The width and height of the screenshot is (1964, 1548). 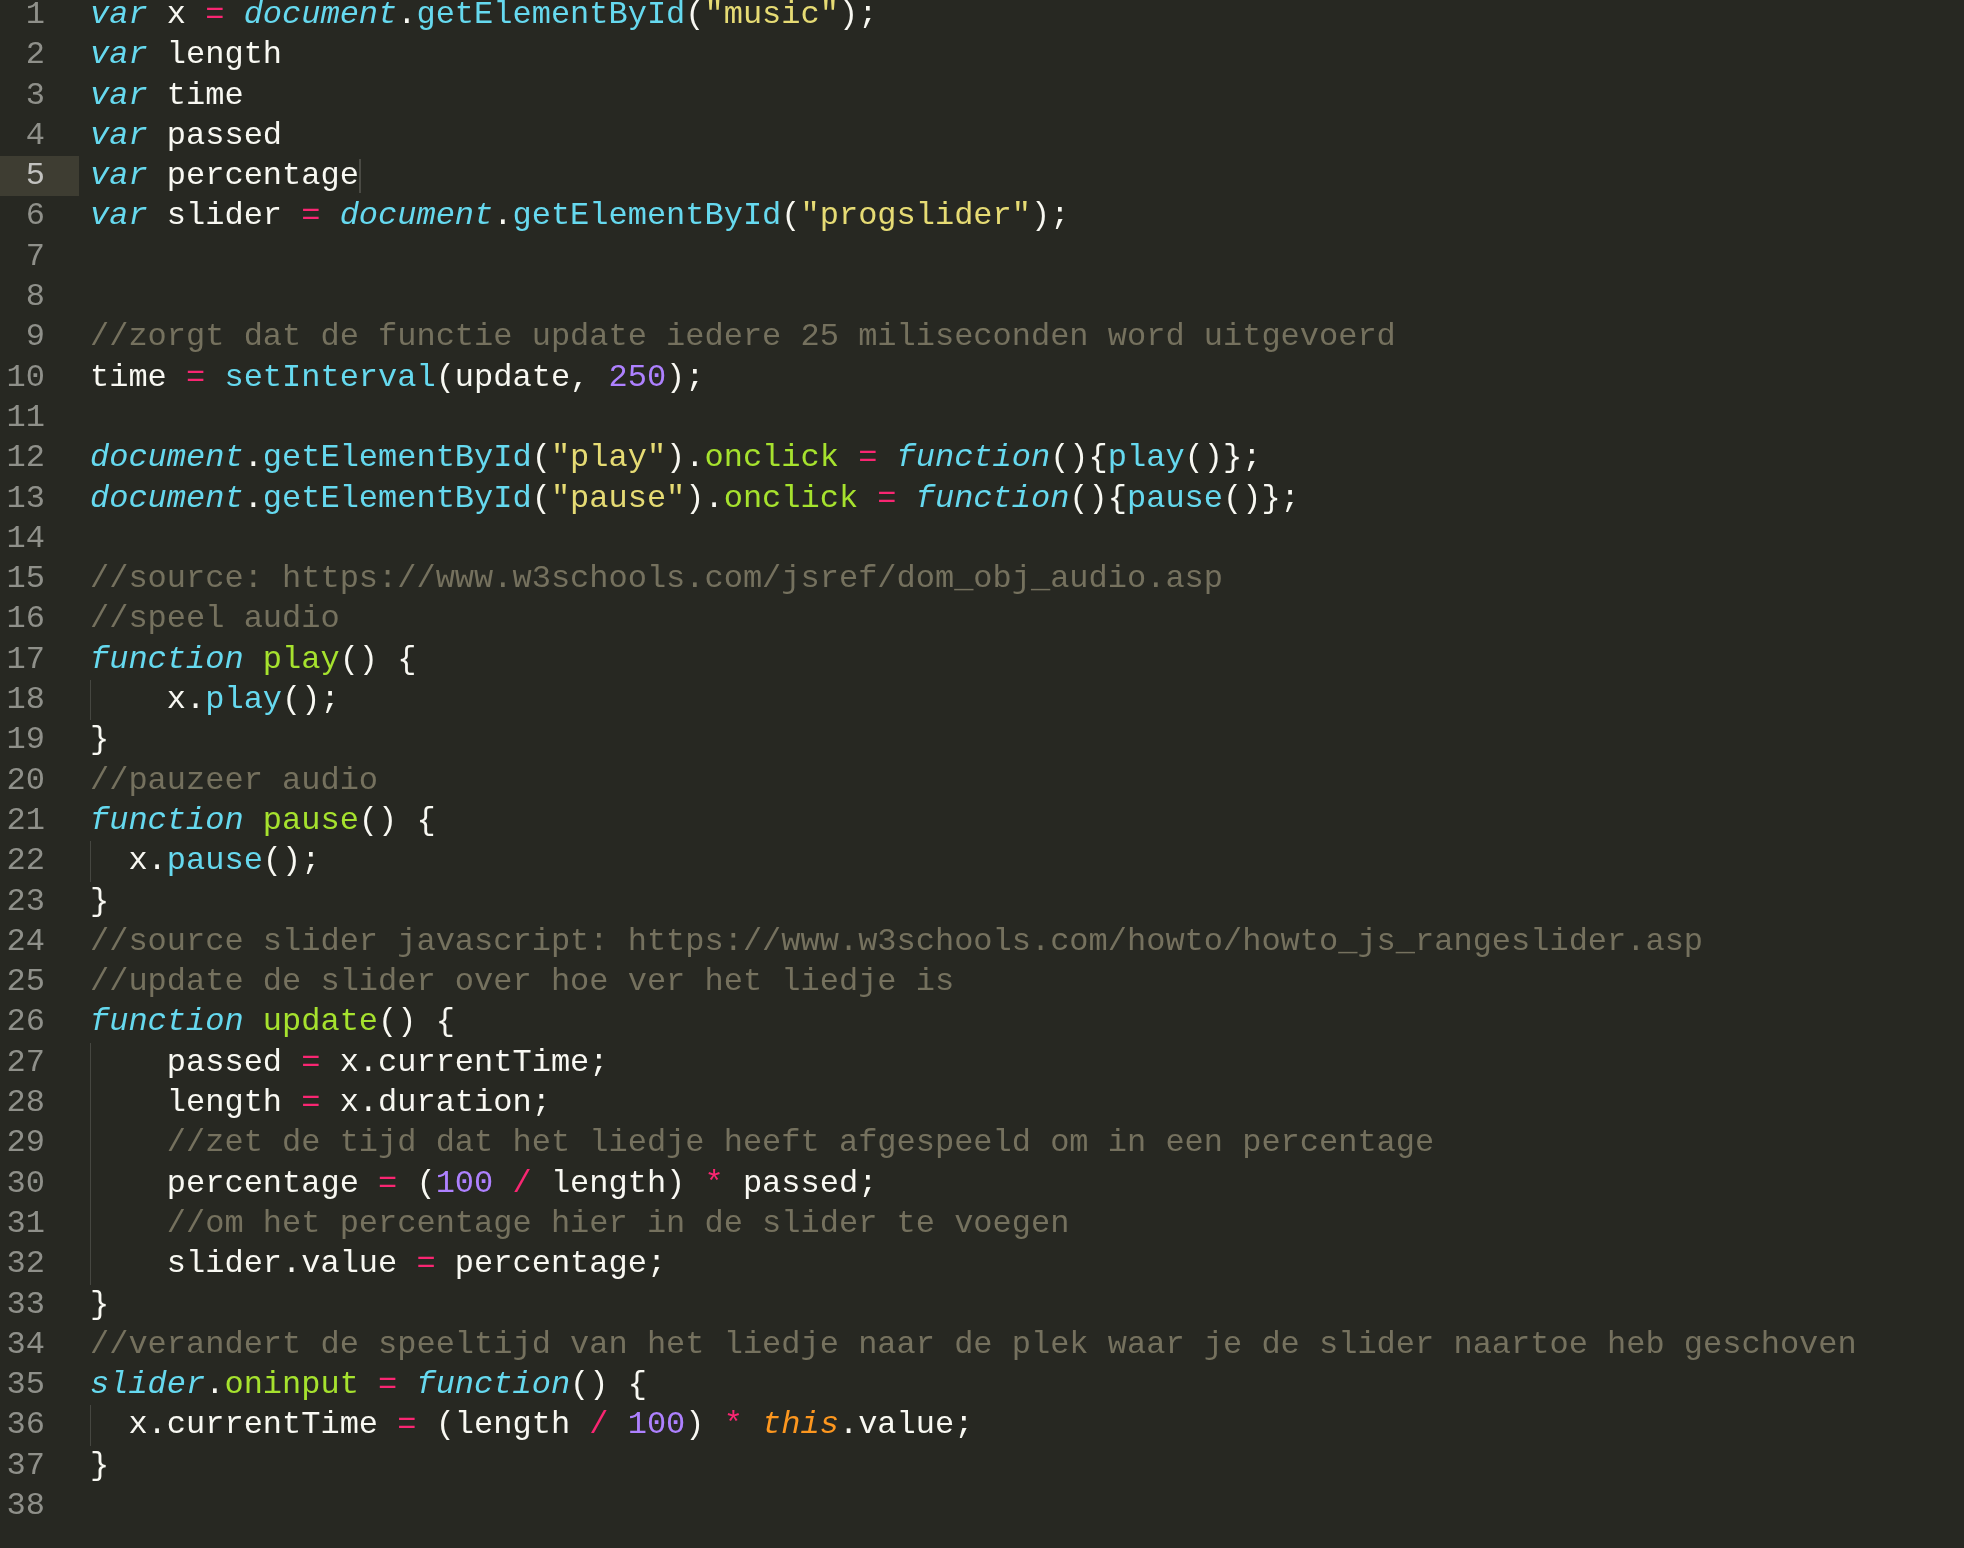 I want to click on line-number: 30, so click(x=25, y=1183).